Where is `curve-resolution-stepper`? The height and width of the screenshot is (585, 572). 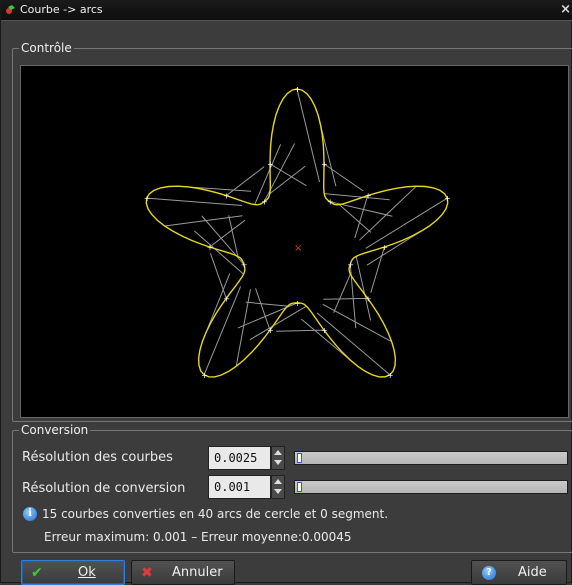 curve-resolution-stepper is located at coordinates (278, 458).